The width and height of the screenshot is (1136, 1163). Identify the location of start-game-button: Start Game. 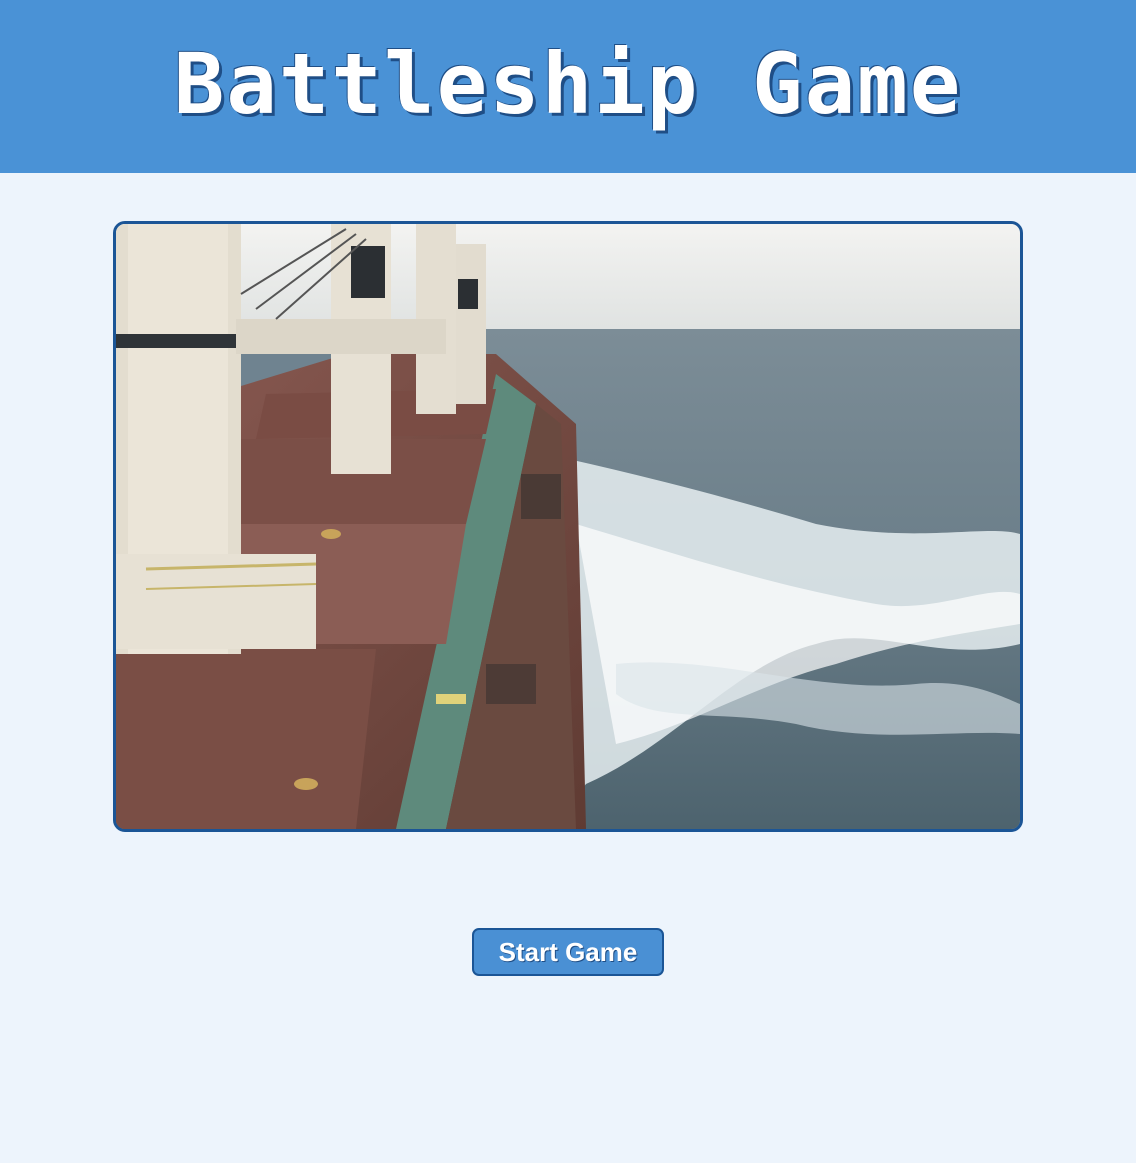
(568, 952).